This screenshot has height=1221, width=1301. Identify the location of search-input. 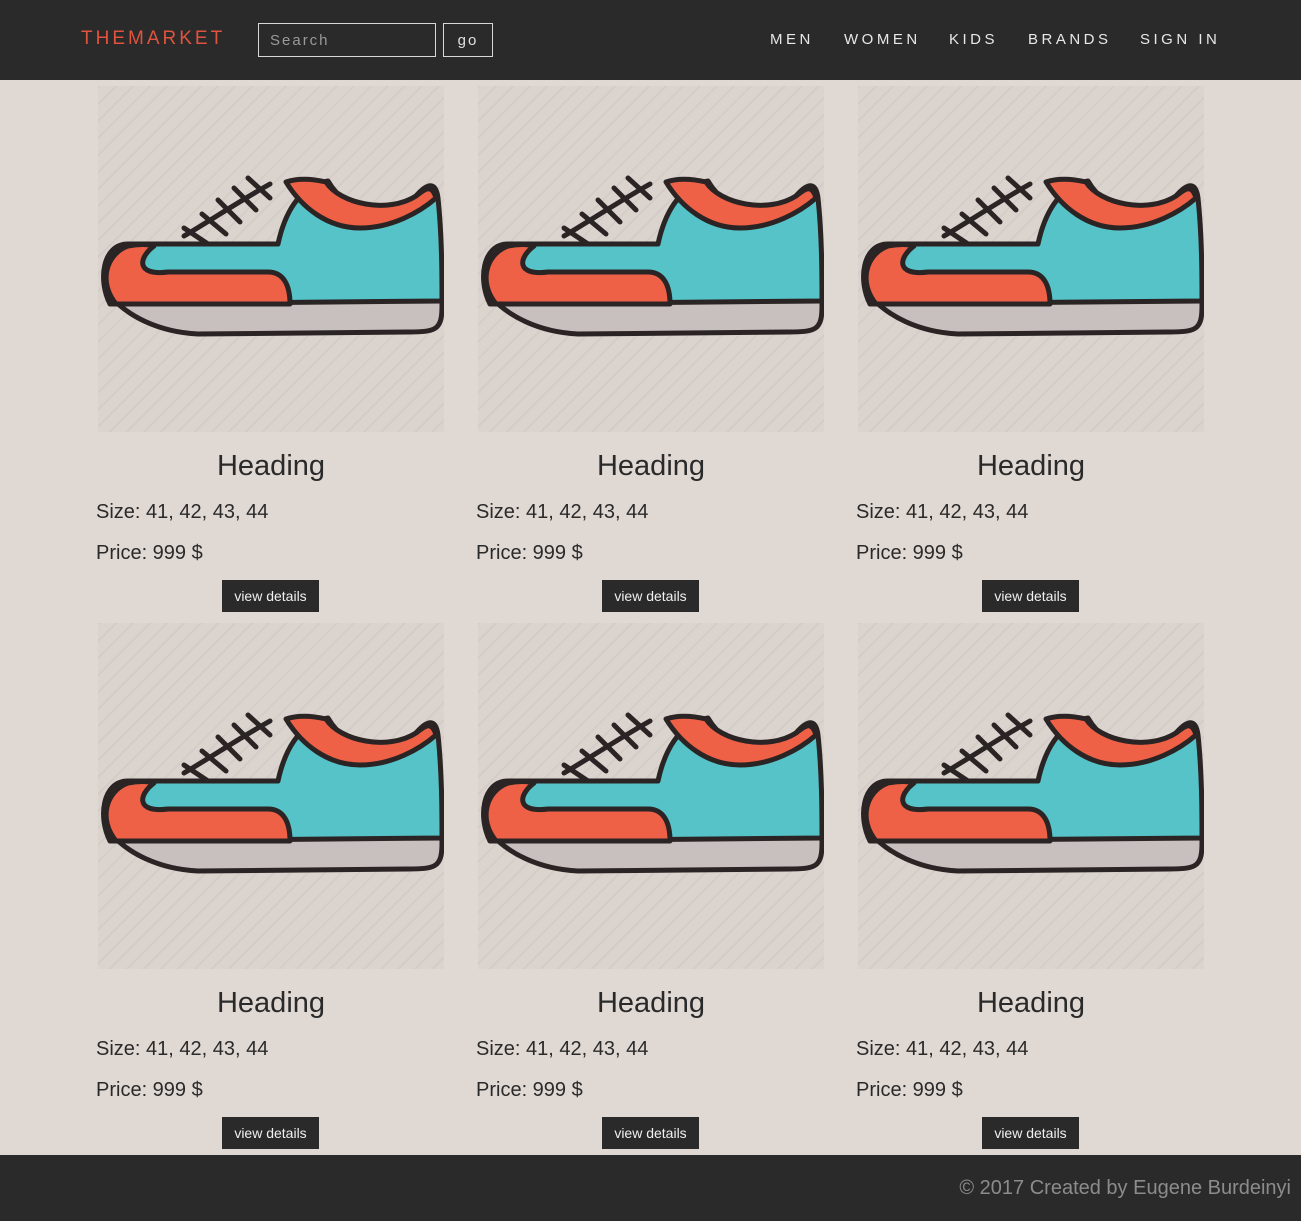
(347, 40).